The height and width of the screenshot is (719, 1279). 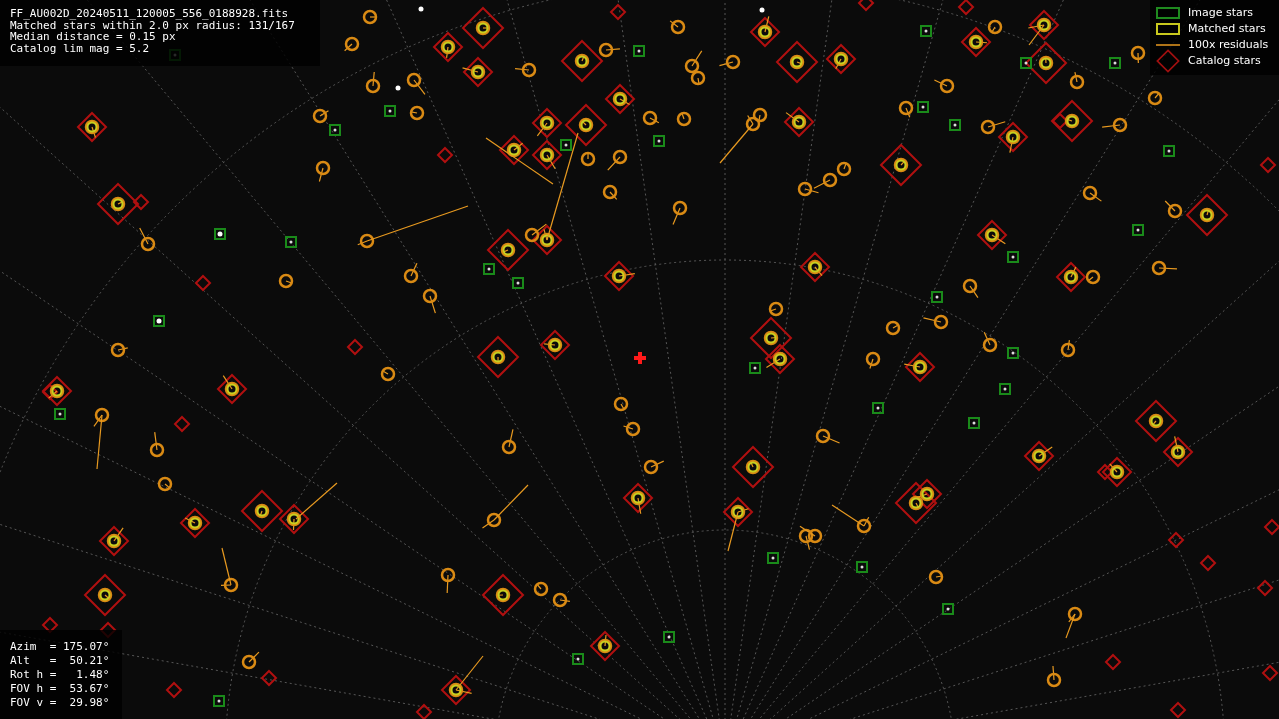 What do you see at coordinates (60, 647) in the screenshot?
I see `pointing-text: Azim = 175.07°` at bounding box center [60, 647].